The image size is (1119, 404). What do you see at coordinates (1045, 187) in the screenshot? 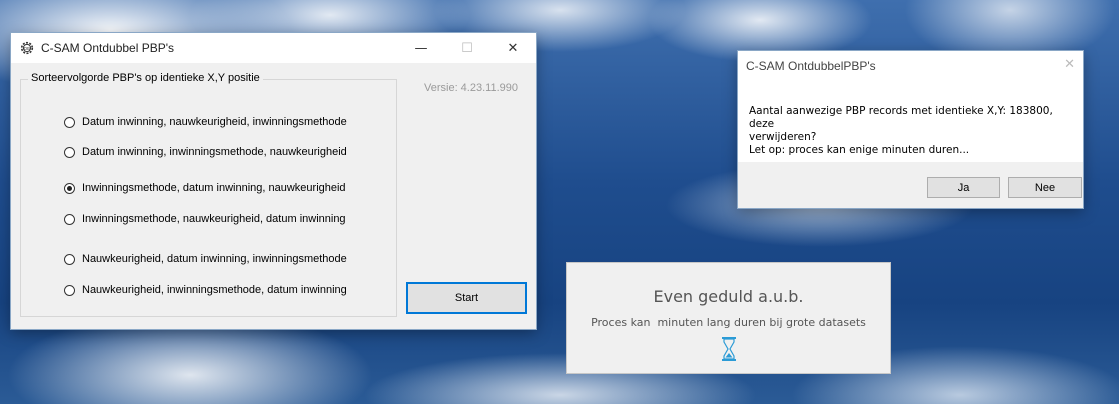
I see `no-button: Nee` at bounding box center [1045, 187].